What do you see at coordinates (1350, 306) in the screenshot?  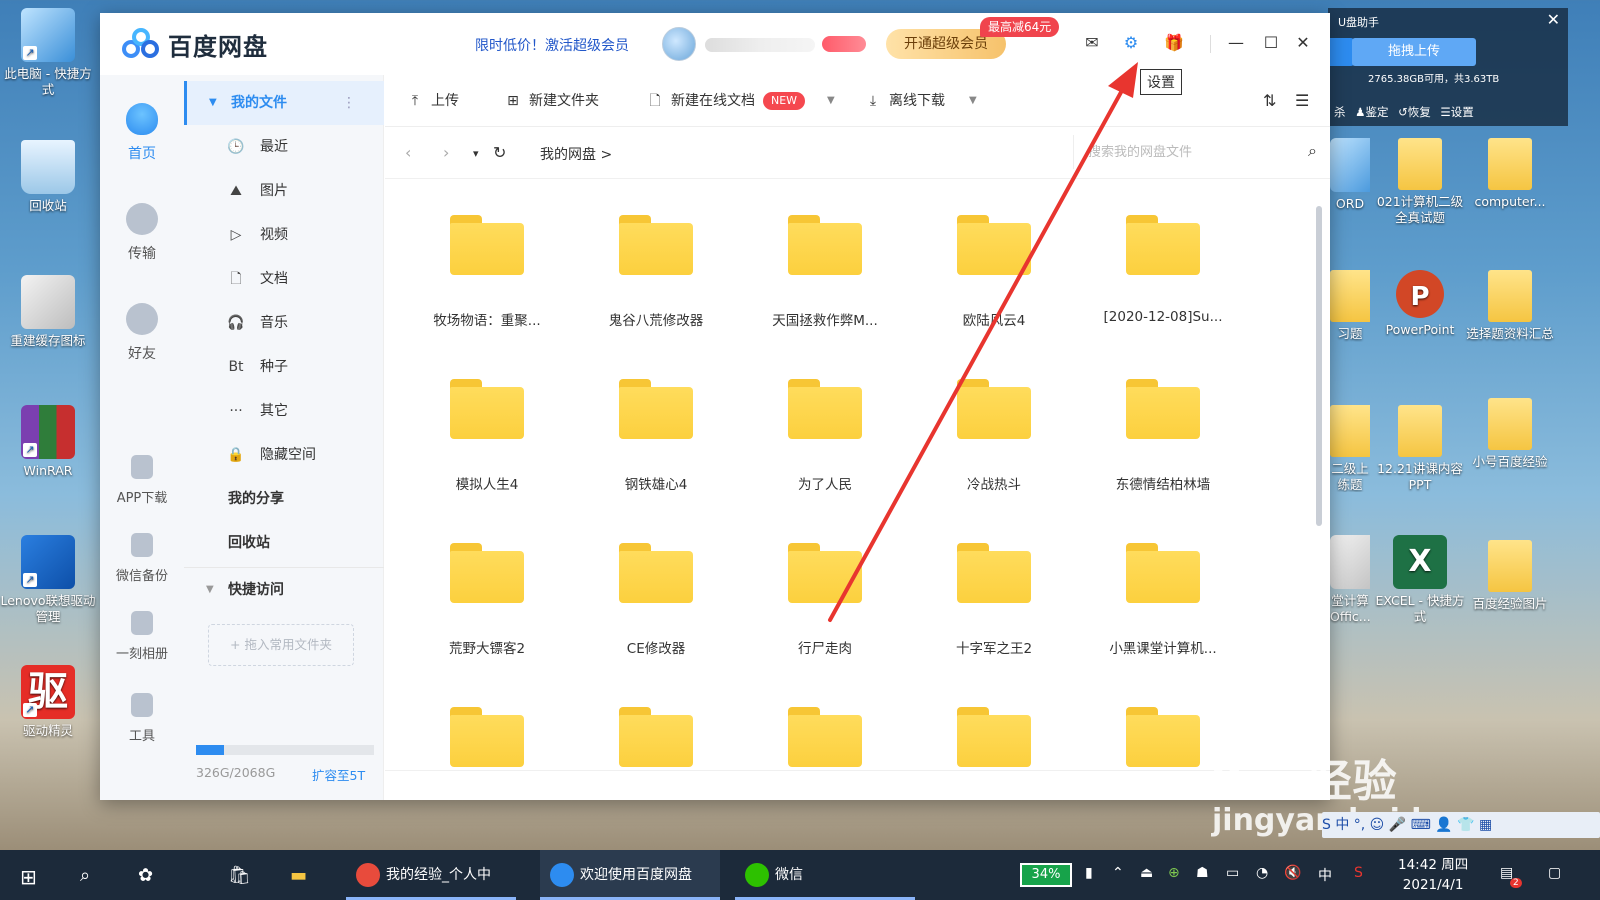 I see `desktop-icon: 习题` at bounding box center [1350, 306].